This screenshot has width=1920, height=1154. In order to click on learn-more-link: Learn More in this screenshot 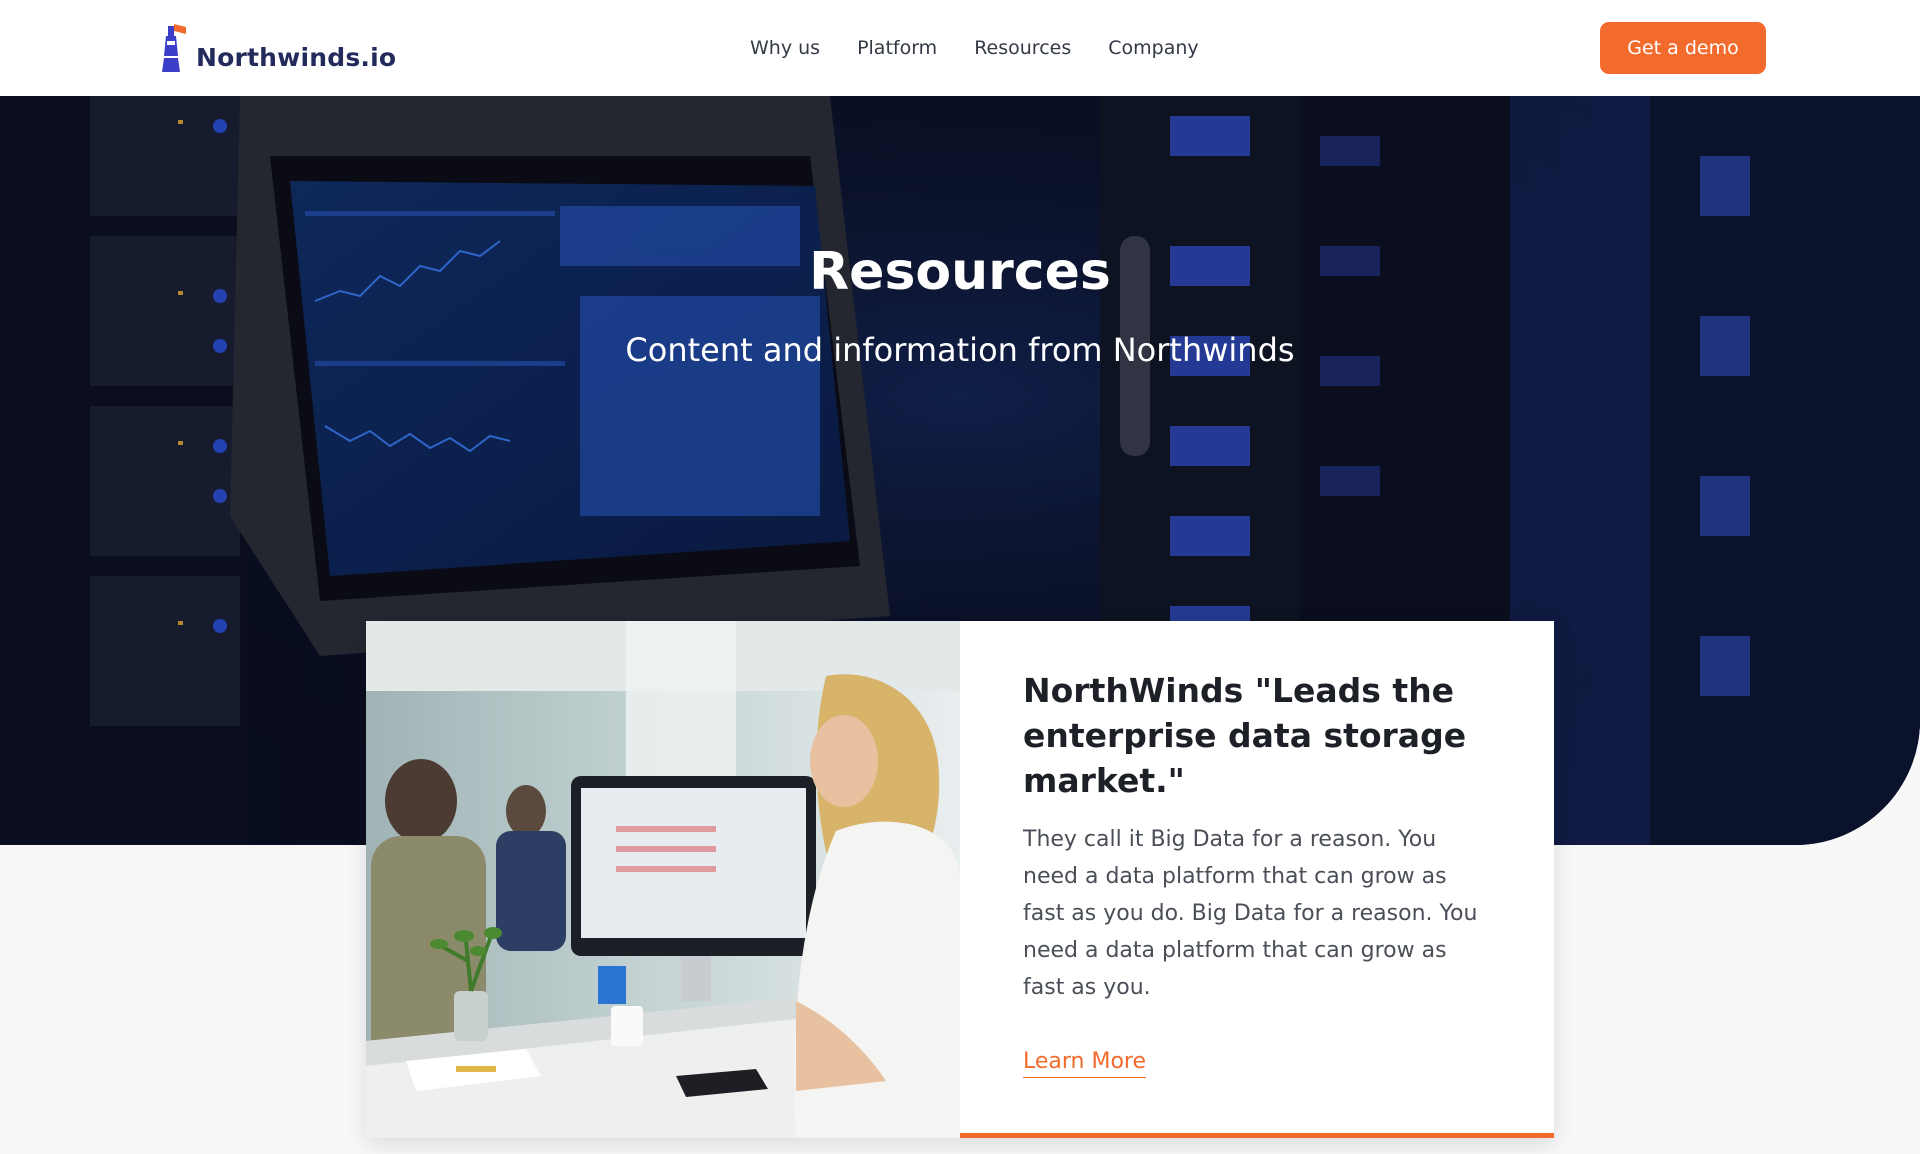, I will do `click(1085, 1063)`.